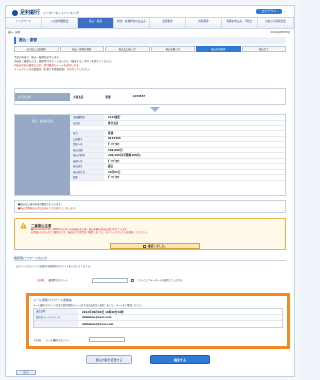 The image size is (320, 380). Describe the element at coordinates (150, 258) in the screenshot. I see `password-section-title: 確認用パスワードの入力` at that location.